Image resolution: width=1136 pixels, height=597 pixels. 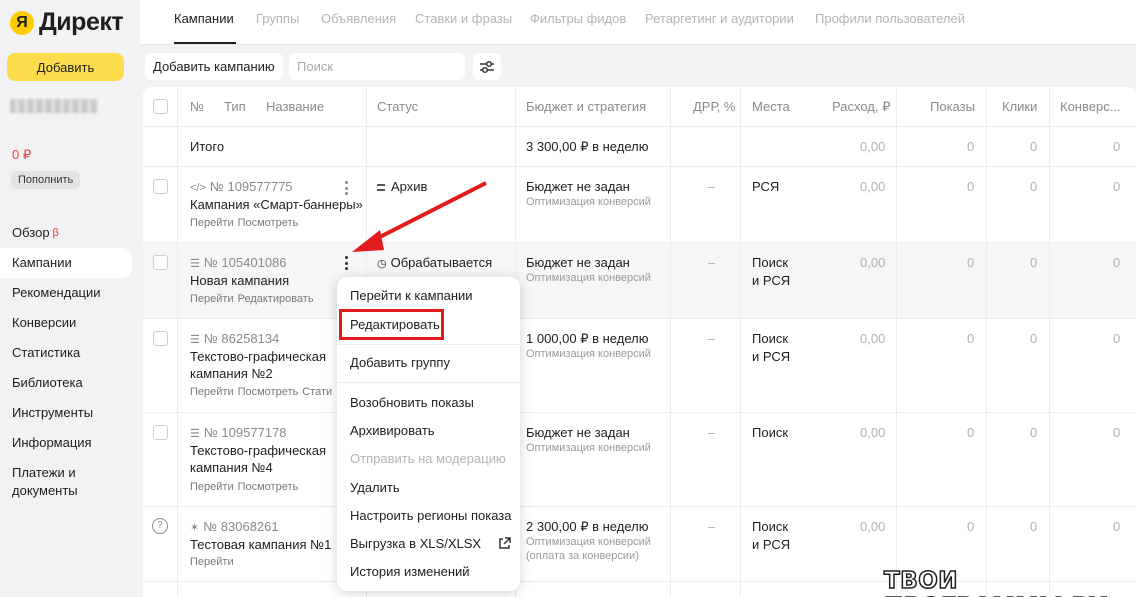 What do you see at coordinates (411, 295) in the screenshot?
I see `menu-item-open-campaign: Перейти к кампании` at bounding box center [411, 295].